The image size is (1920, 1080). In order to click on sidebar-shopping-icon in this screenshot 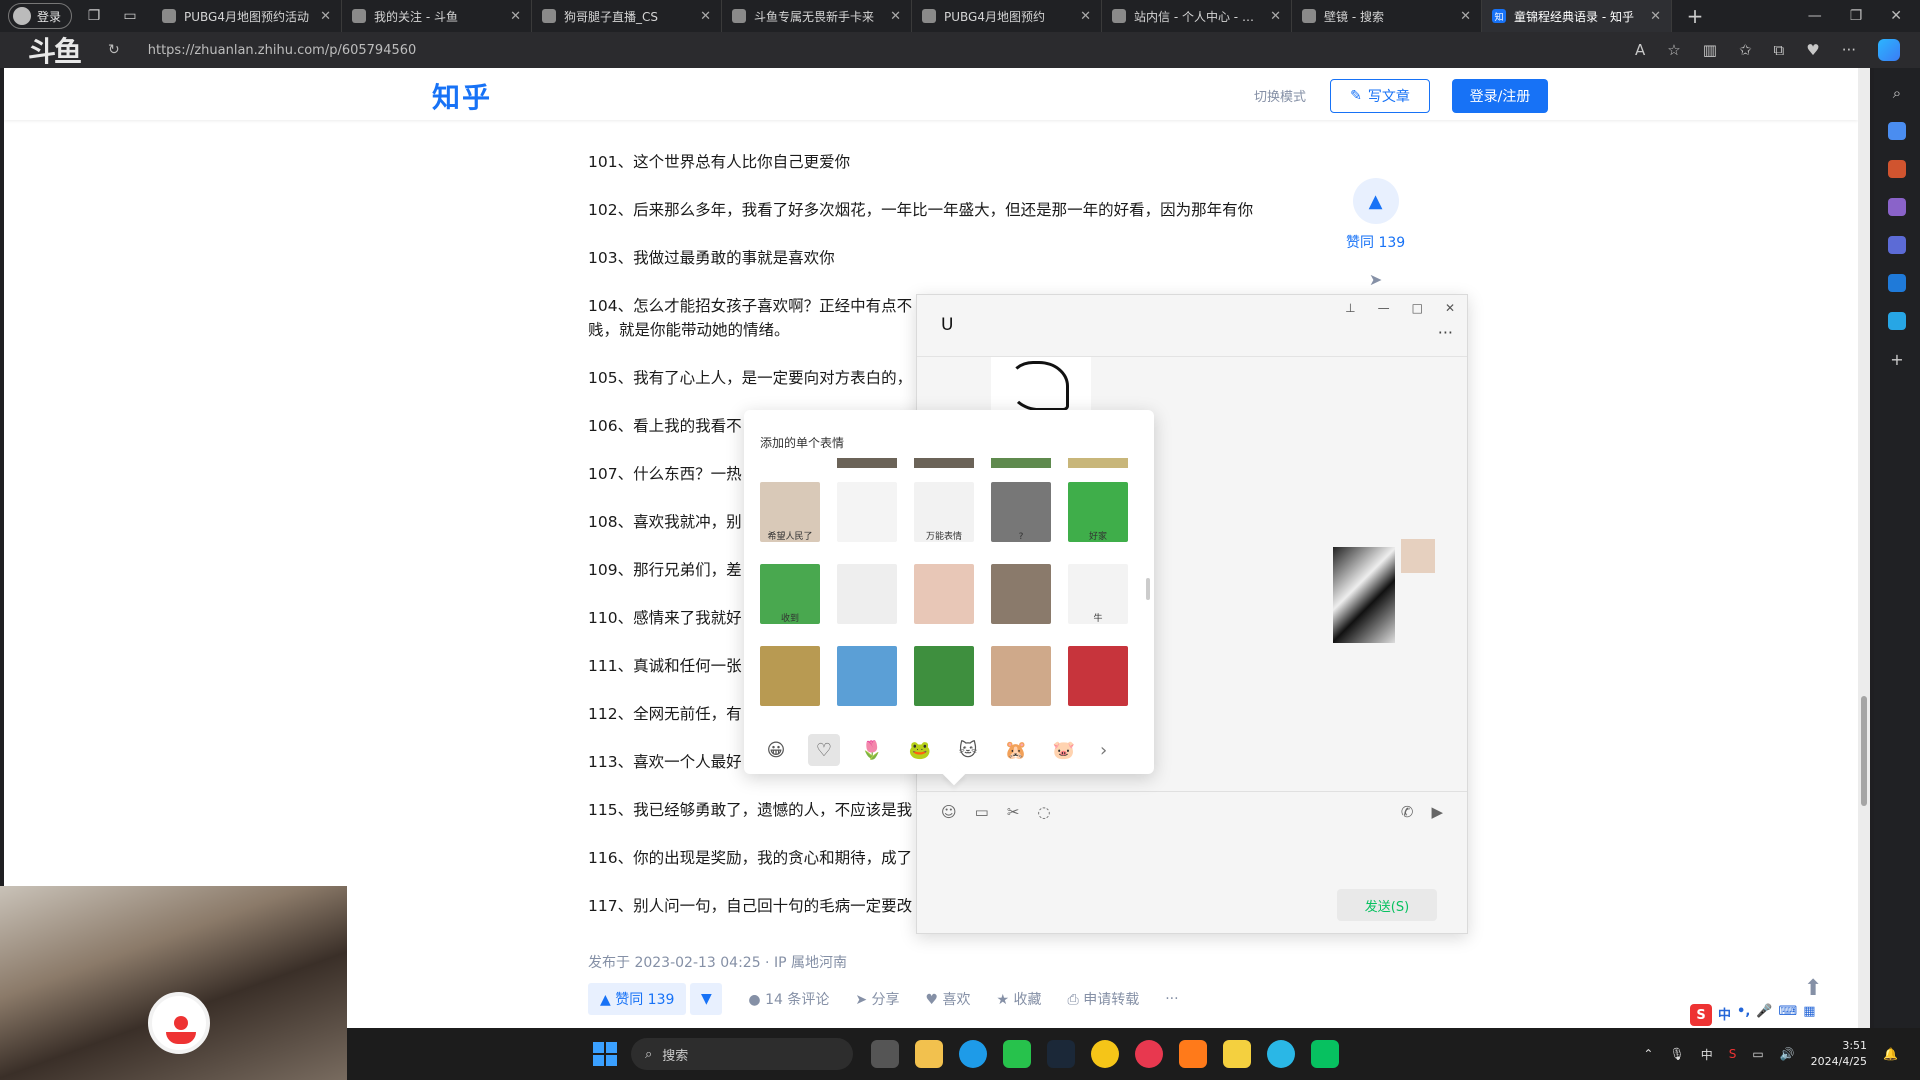, I will do `click(1897, 131)`.